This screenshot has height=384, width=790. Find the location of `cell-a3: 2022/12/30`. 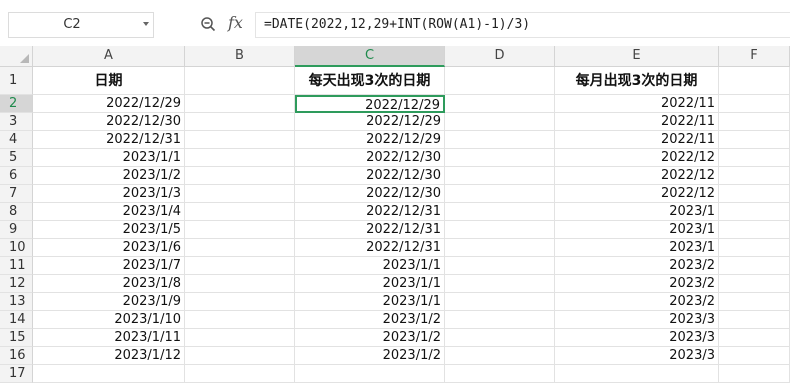

cell-a3: 2022/12/30 is located at coordinates (109, 122).